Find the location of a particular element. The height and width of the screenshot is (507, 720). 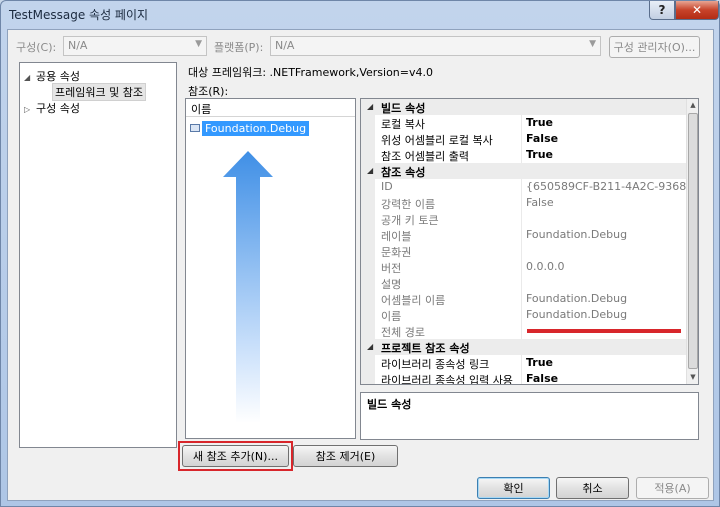

property-description-pane: 빌드 속성 is located at coordinates (529, 416).